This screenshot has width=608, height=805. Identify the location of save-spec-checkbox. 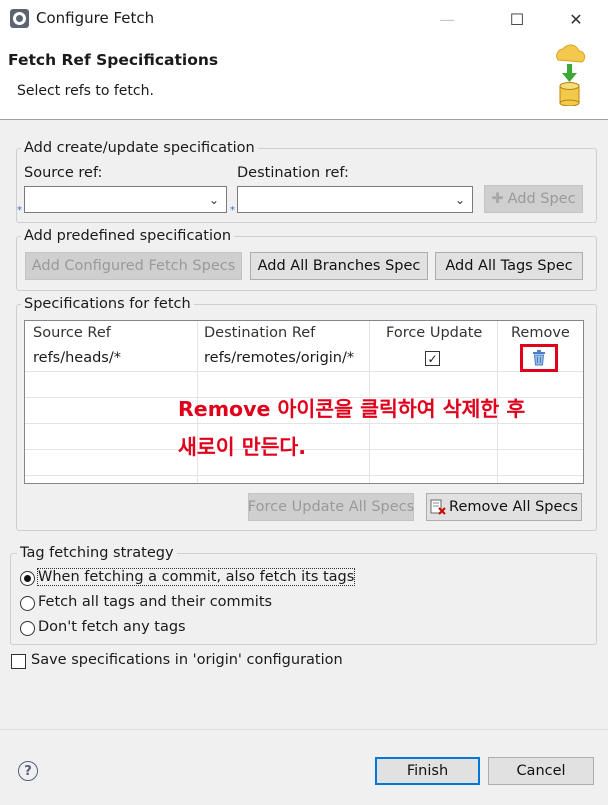
(18, 661).